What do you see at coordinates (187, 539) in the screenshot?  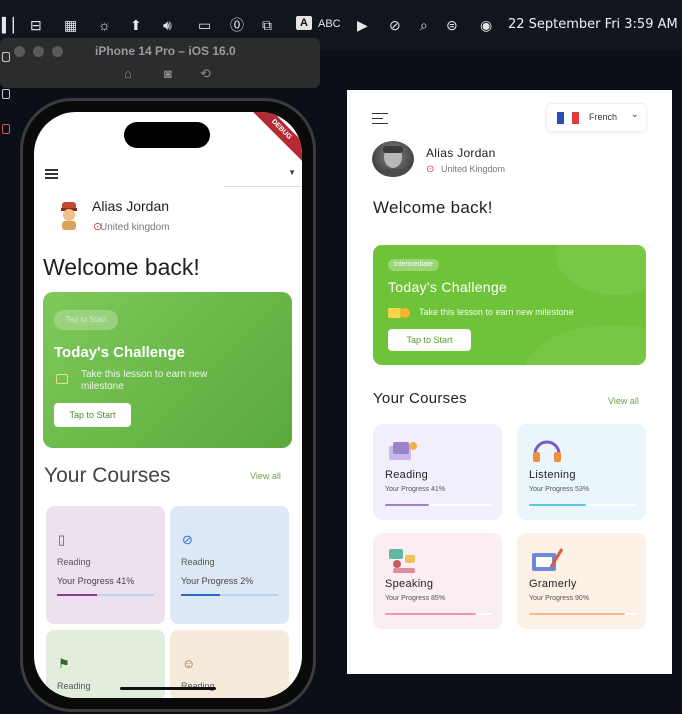 I see `compass-icon: ⊘` at bounding box center [187, 539].